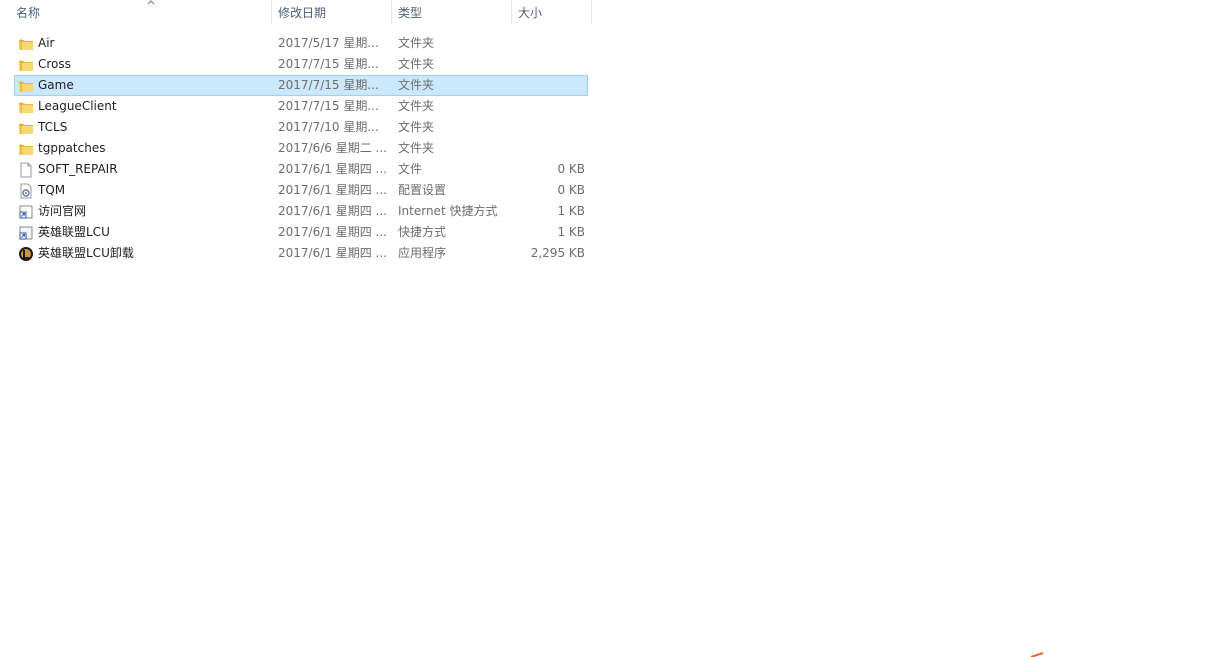 This screenshot has width=1206, height=657. Describe the element at coordinates (530, 13) in the screenshot. I see `column-header-size-label: 大小` at that location.